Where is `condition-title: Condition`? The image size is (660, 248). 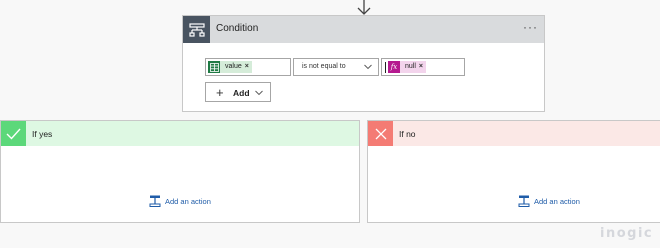 condition-title: Condition is located at coordinates (237, 28).